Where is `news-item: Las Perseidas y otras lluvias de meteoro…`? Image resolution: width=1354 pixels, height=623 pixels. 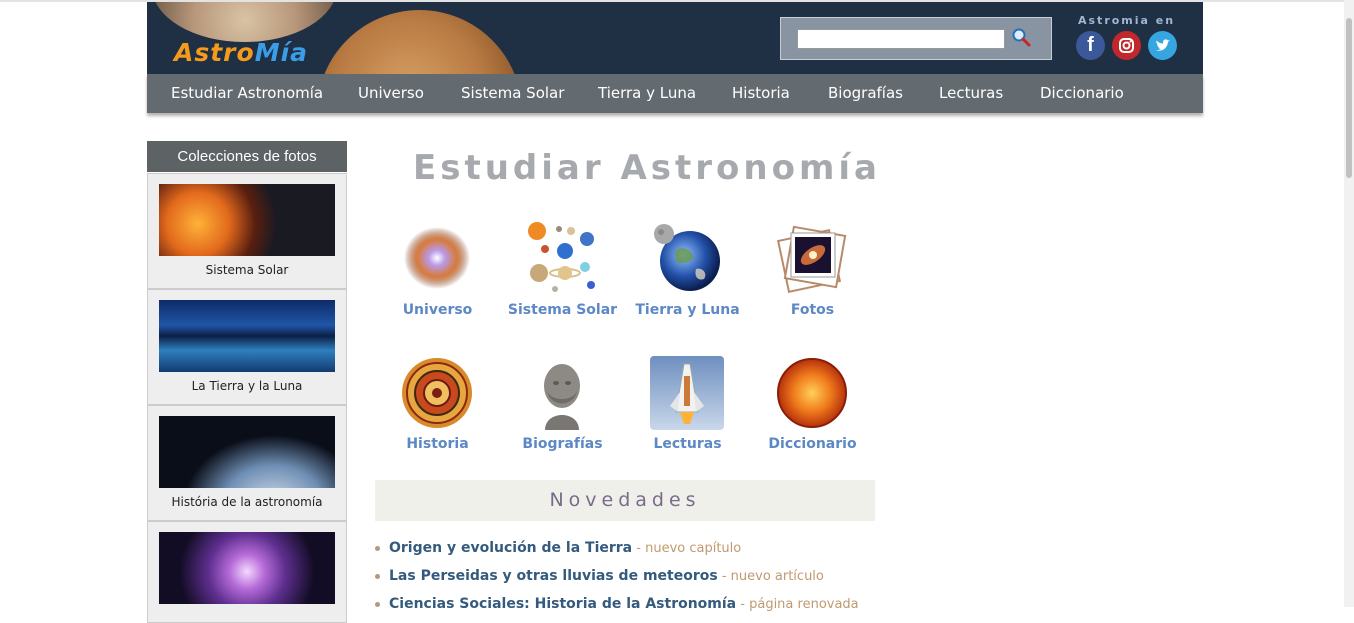
news-item: Las Perseidas y otras lluvias de meteoro… is located at coordinates (625, 576).